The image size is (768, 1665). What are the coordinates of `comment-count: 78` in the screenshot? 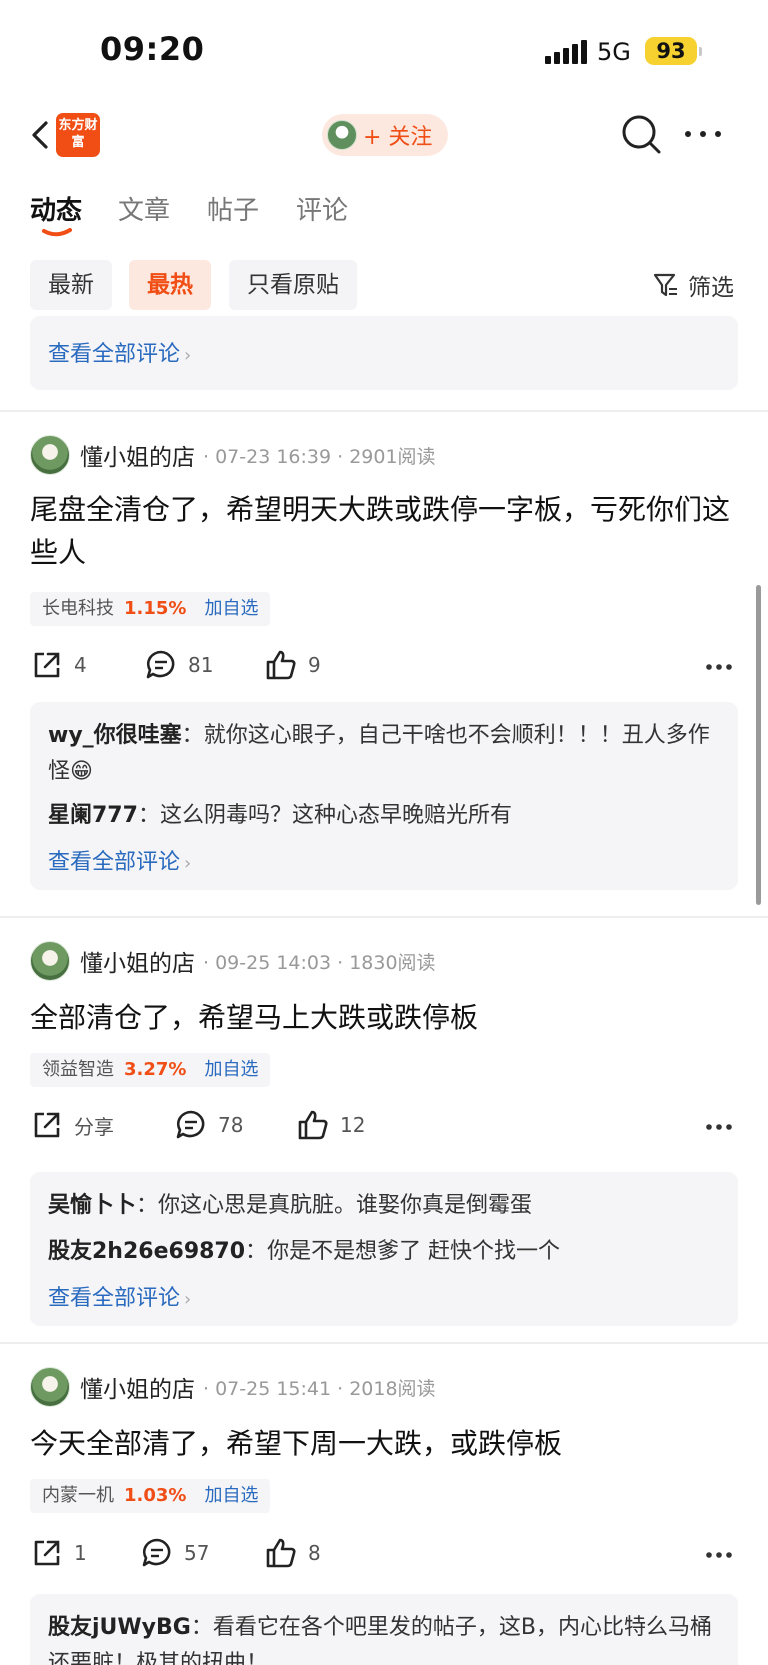 It's located at (231, 1125).